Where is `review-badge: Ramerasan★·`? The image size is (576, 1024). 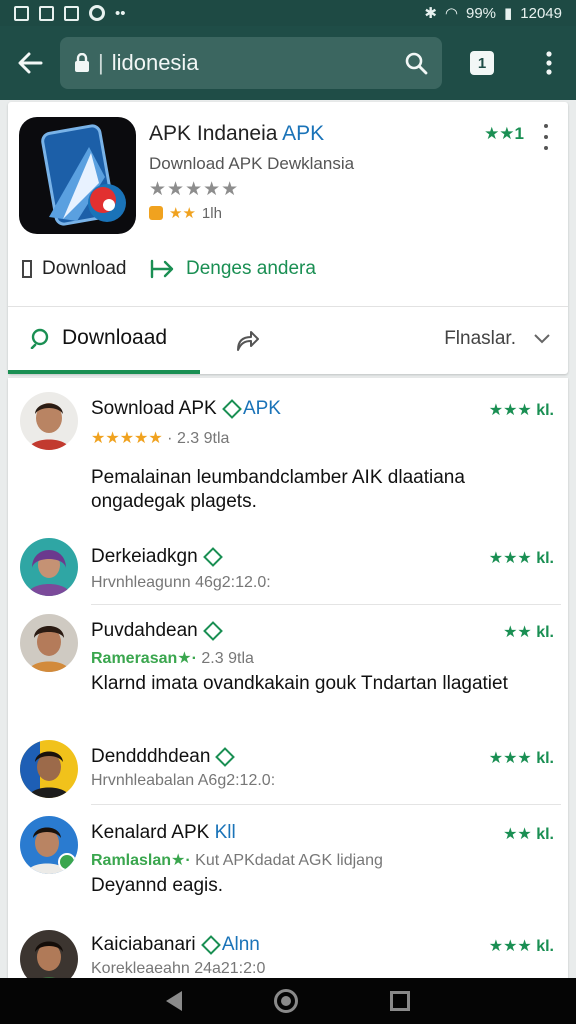
review-badge: Ramerasan★· is located at coordinates (144, 658).